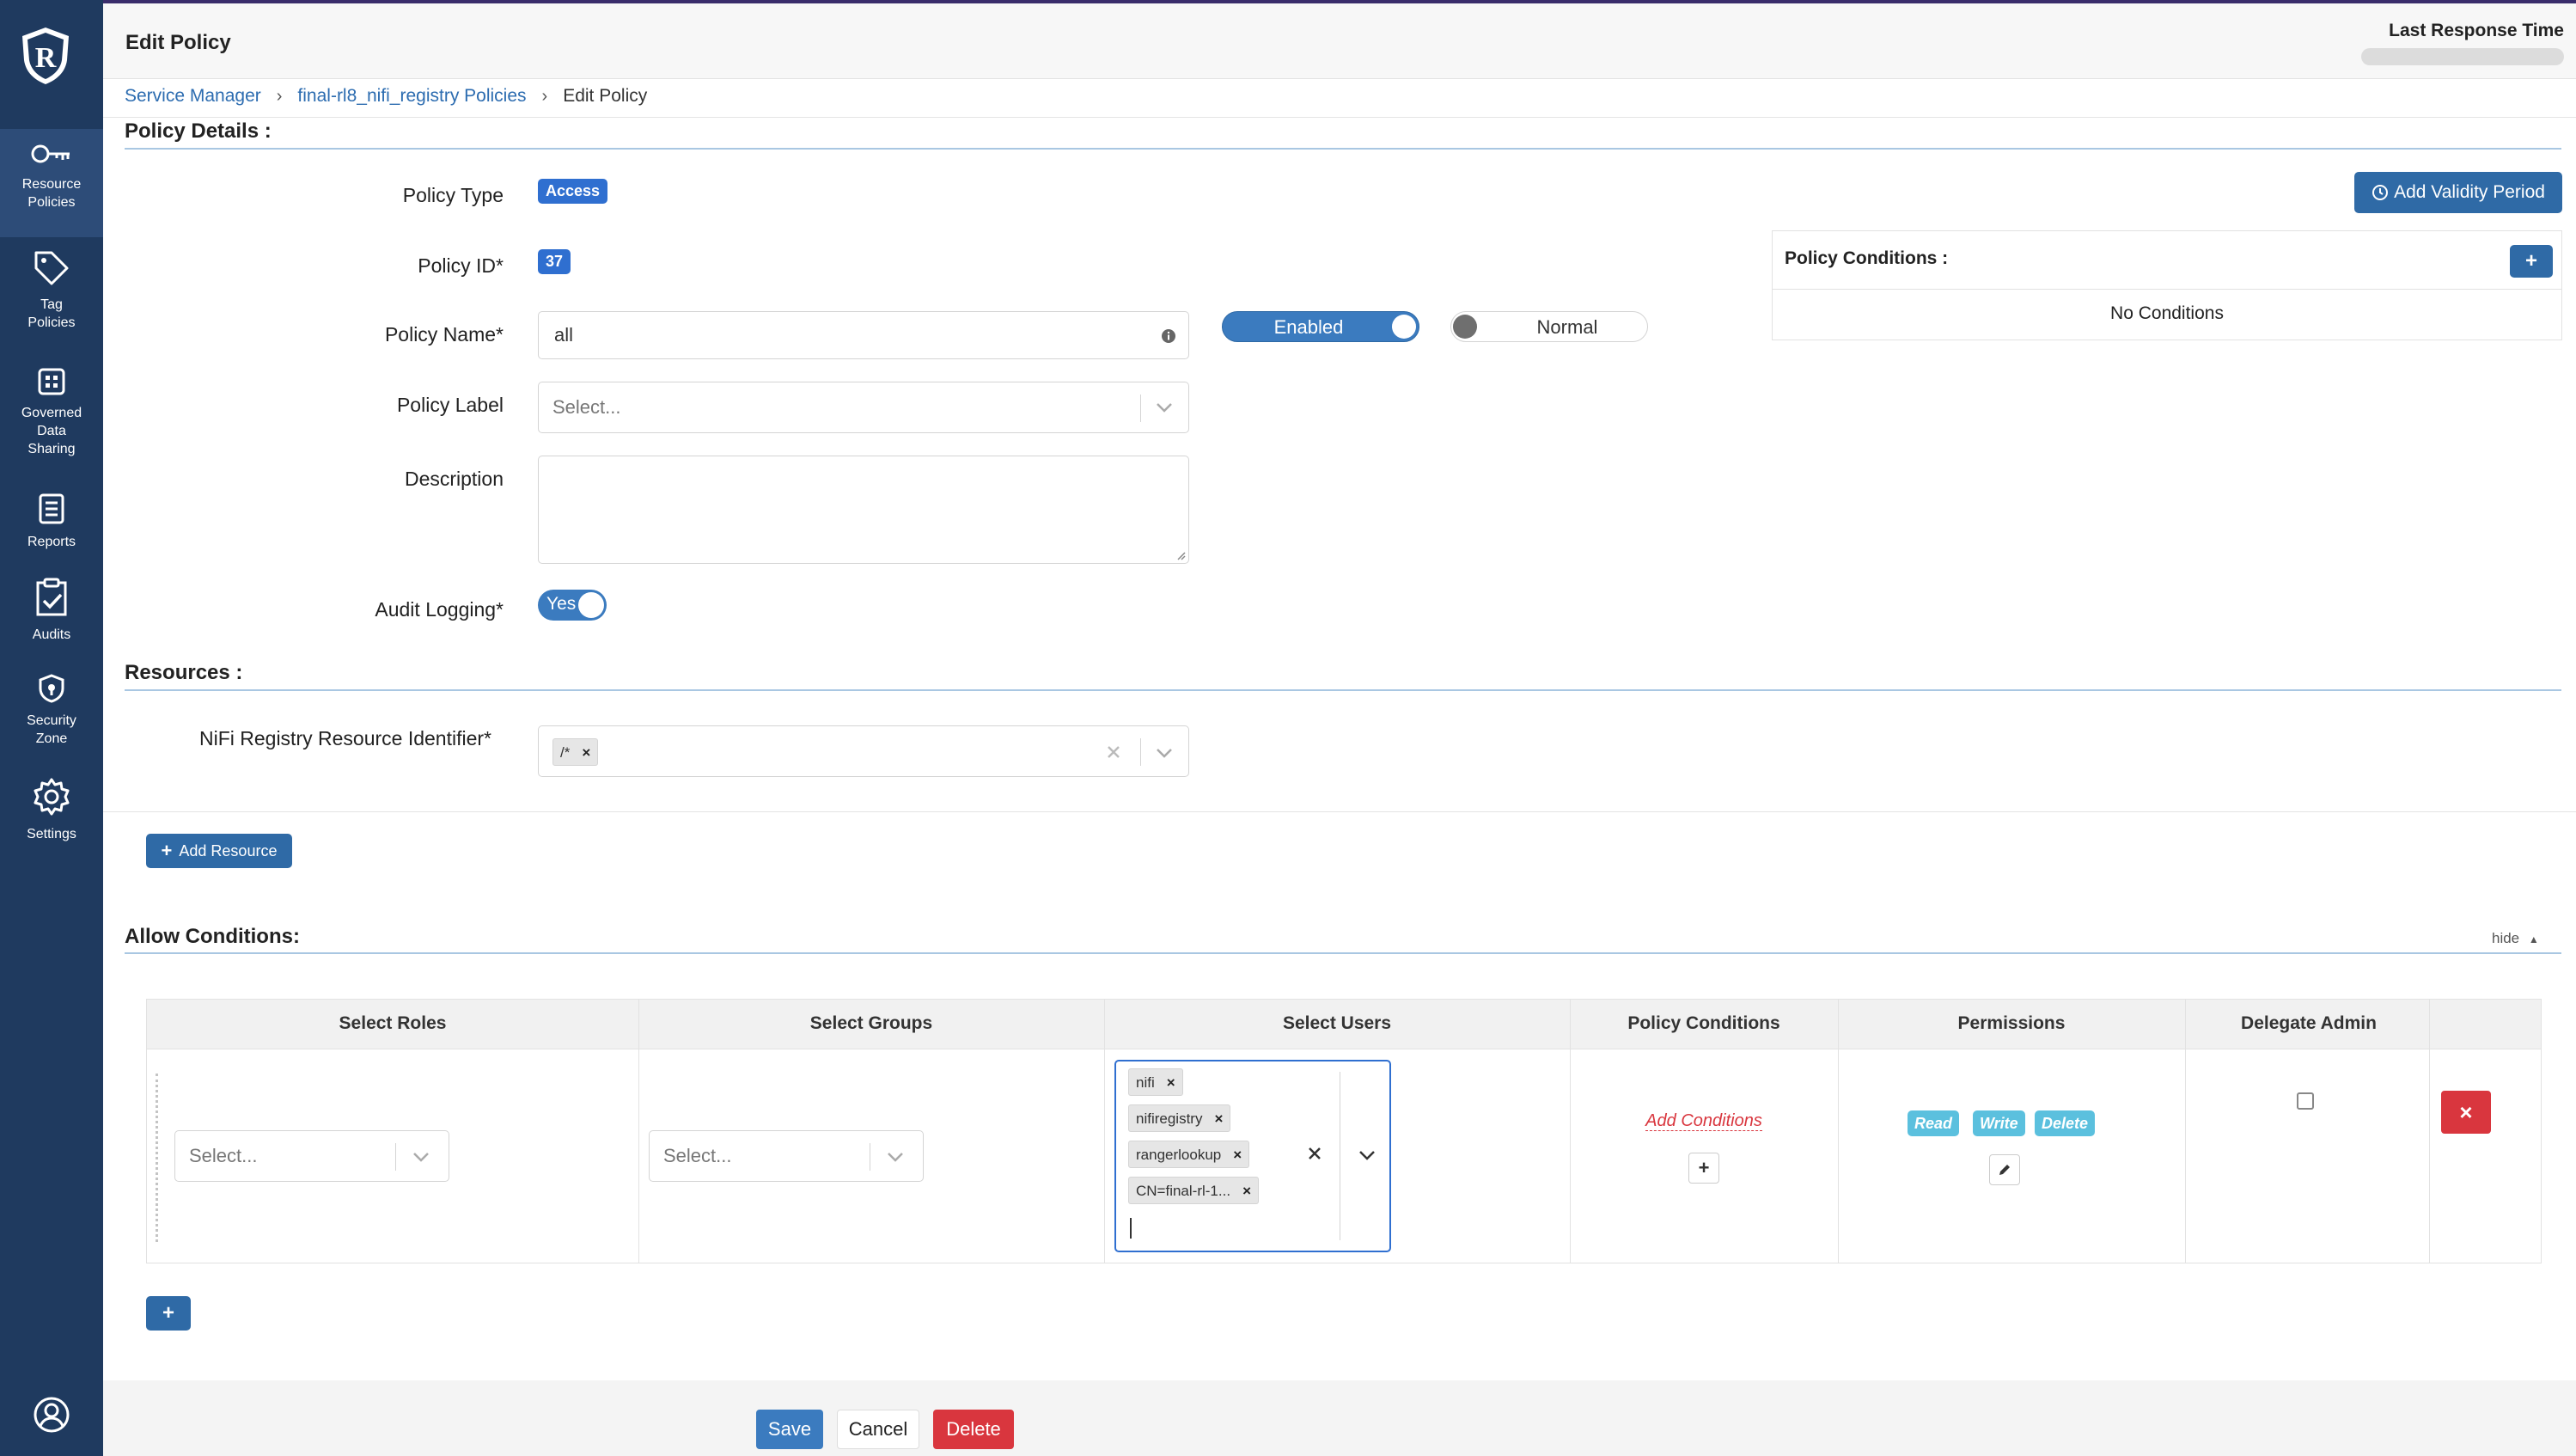  I want to click on button-label: Add Resource, so click(229, 851).